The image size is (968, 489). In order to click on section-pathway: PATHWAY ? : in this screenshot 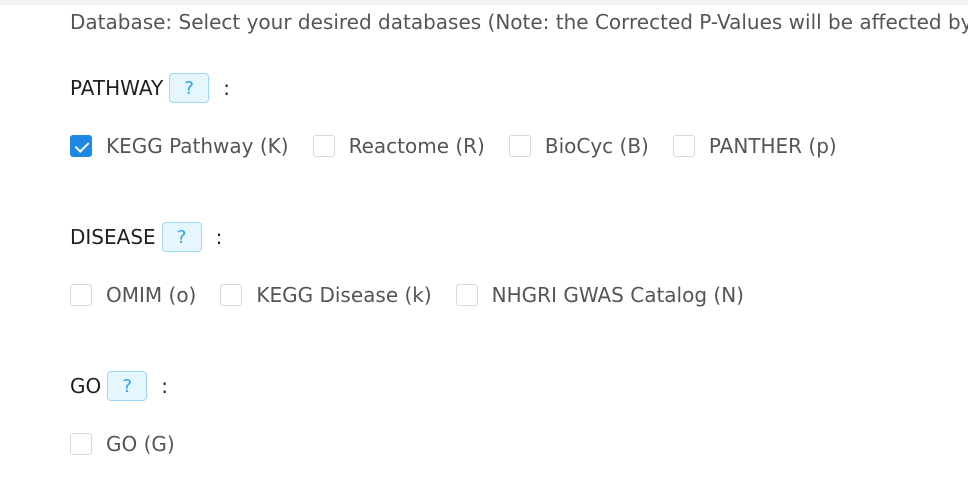, I will do `click(150, 88)`.